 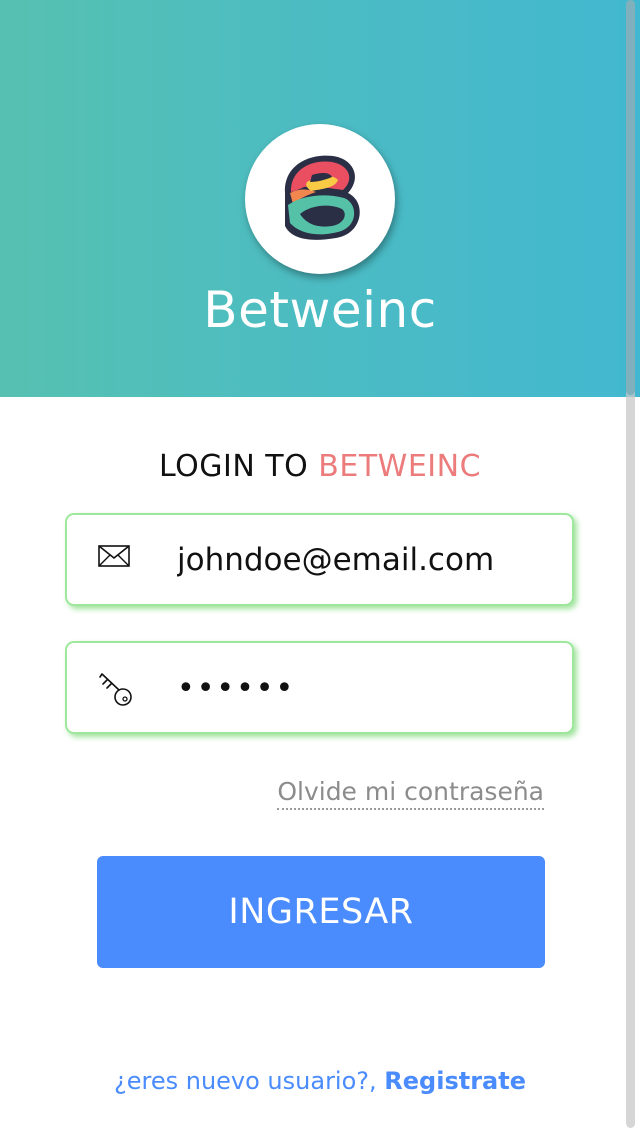 I want to click on brand-b-logo-icon, so click(x=322, y=197).